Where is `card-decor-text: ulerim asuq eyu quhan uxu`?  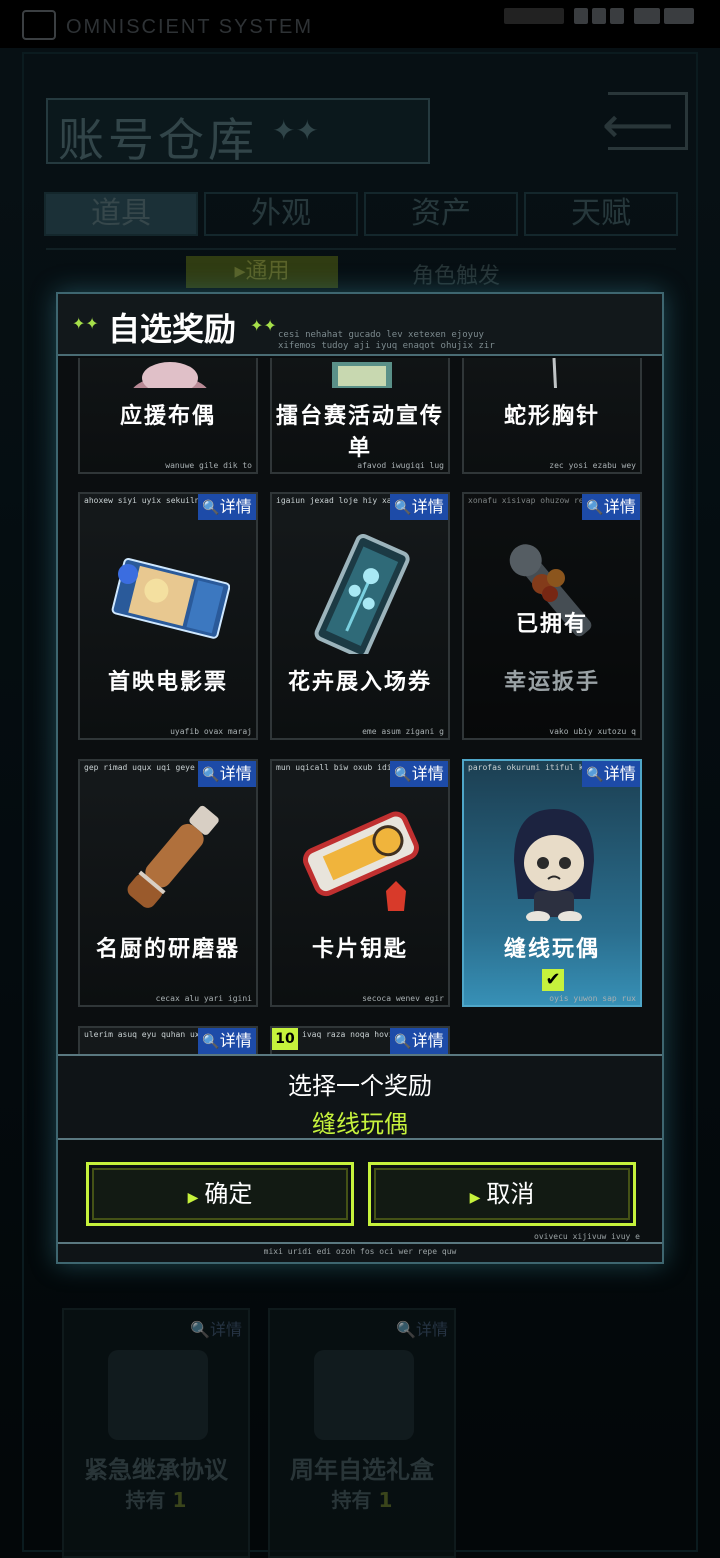 card-decor-text: ulerim asuq eyu quhan uxu is located at coordinates (144, 1034).